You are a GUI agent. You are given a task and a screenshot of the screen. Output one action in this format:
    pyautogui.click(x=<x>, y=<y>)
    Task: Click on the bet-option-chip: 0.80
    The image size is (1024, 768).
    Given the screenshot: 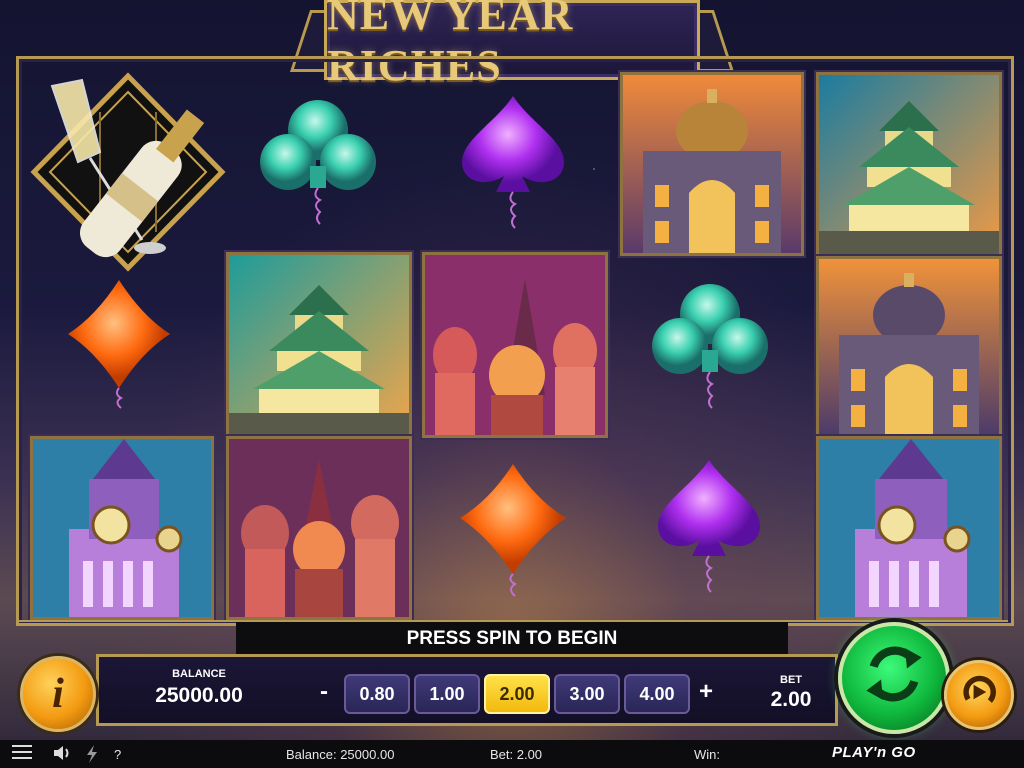 What is the action you would take?
    pyautogui.click(x=377, y=694)
    